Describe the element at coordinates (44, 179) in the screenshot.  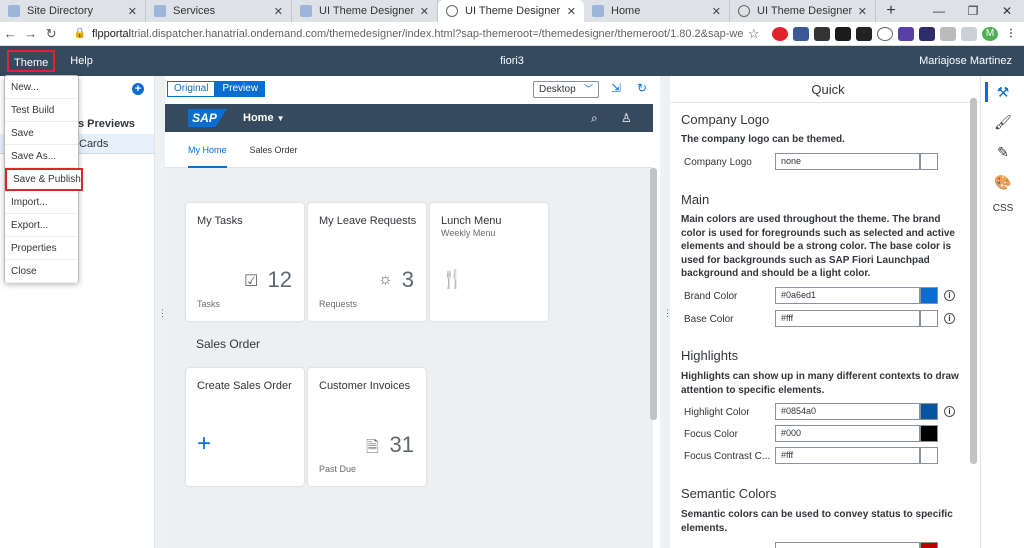
I see `menu-item-save-publish: Save & Publish` at that location.